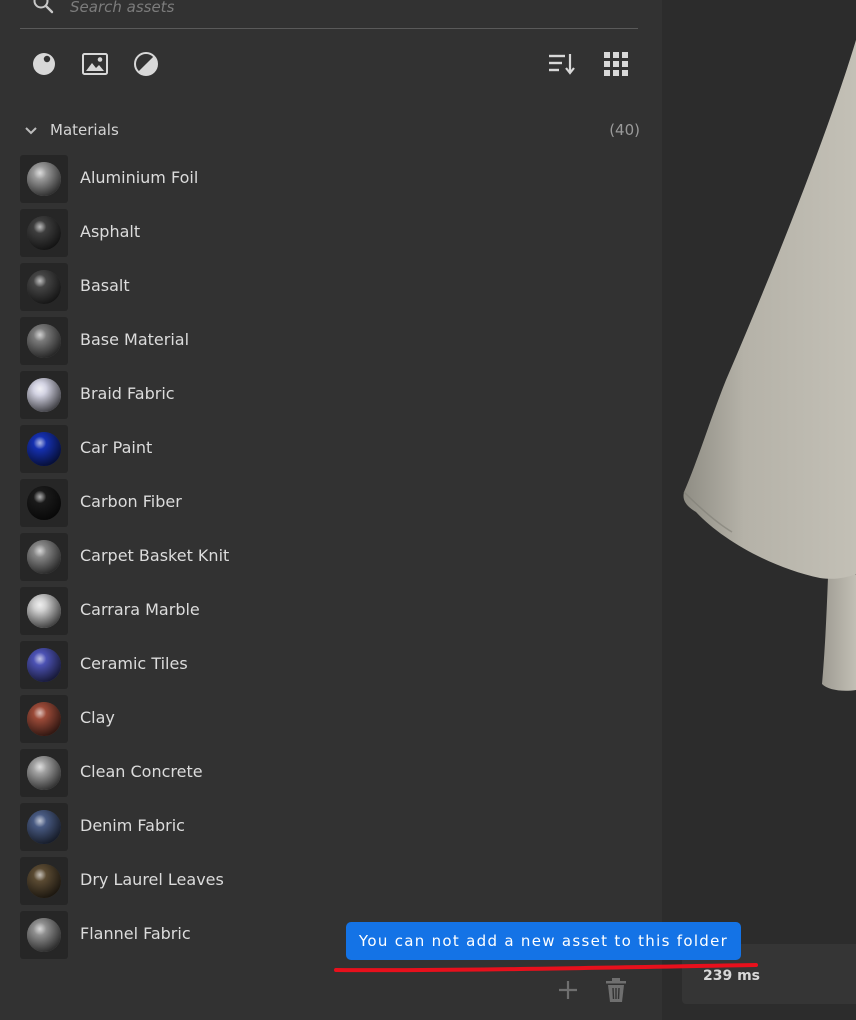 The image size is (856, 1020). What do you see at coordinates (340, 397) in the screenshot?
I see `list-item: Braid Fabric` at bounding box center [340, 397].